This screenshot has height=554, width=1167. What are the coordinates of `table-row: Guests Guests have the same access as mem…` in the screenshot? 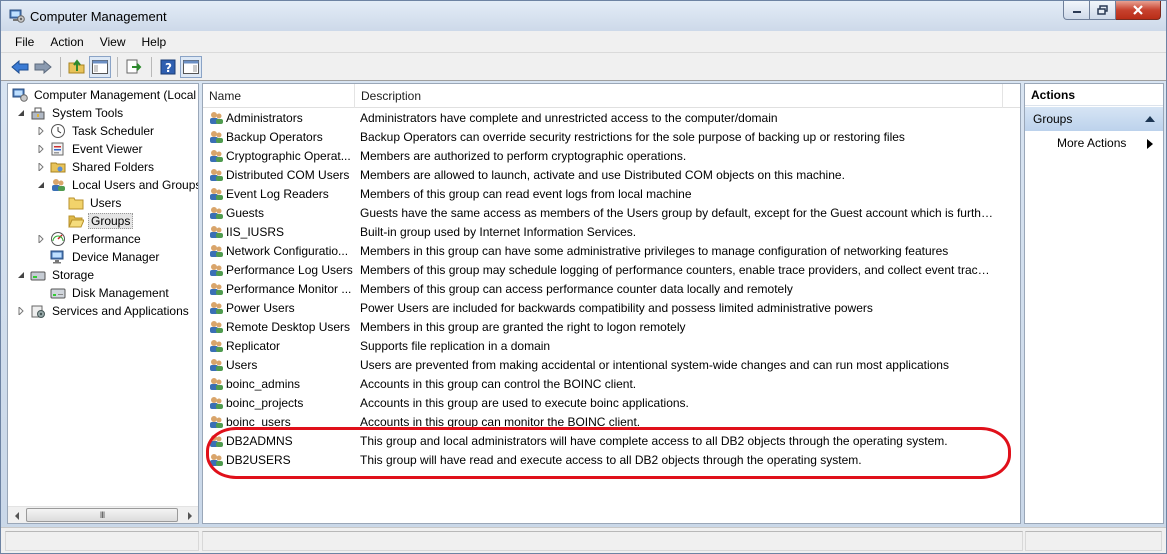 It's located at (611, 213).